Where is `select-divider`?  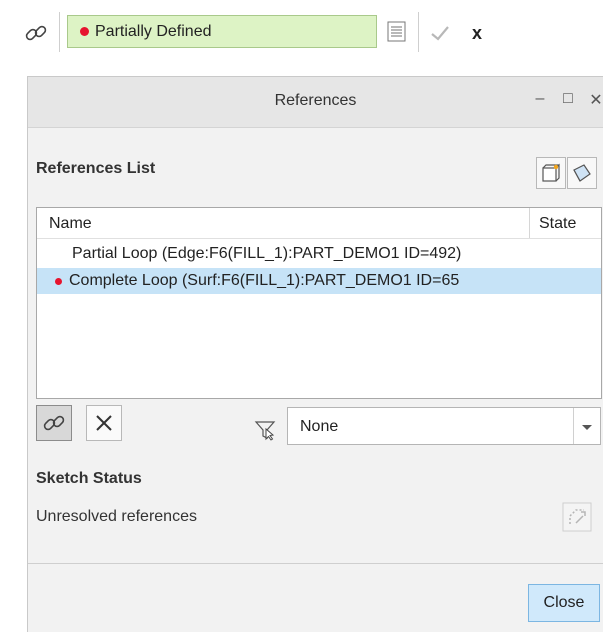 select-divider is located at coordinates (573, 426).